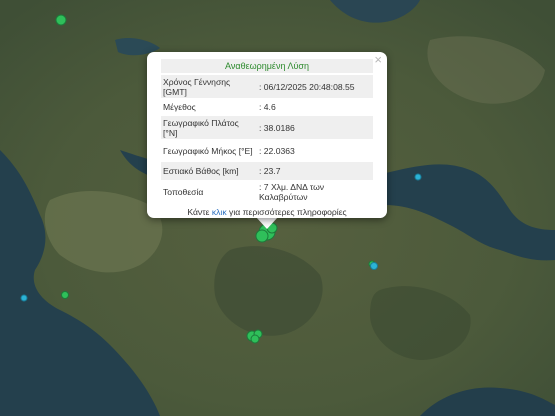 This screenshot has width=555, height=416. What do you see at coordinates (209, 127) in the screenshot?
I see `row-label: Γεωγραφικό Πλάτος [°N]` at bounding box center [209, 127].